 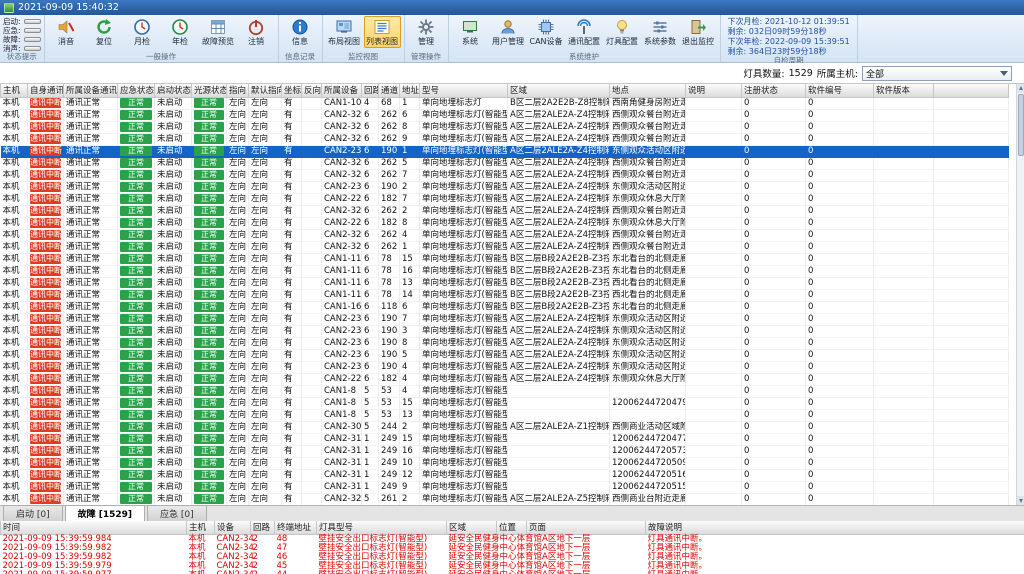 What do you see at coordinates (66, 32) in the screenshot?
I see `mute-button: 消音` at bounding box center [66, 32].